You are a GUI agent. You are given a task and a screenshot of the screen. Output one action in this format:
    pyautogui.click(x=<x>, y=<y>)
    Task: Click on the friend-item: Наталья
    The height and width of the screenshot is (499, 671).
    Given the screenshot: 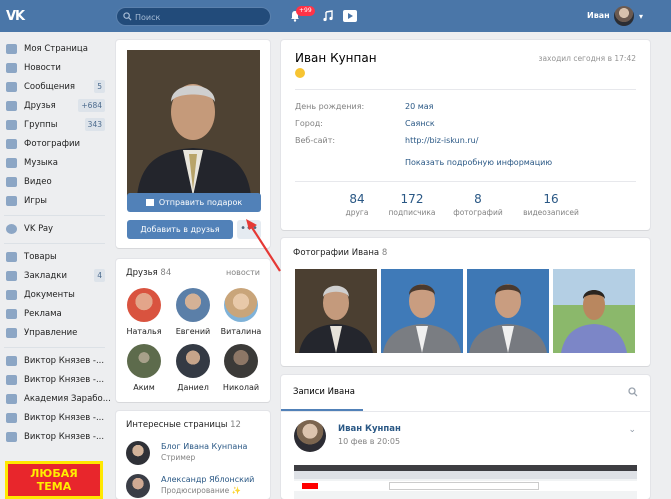 What is the action you would take?
    pyautogui.click(x=144, y=312)
    